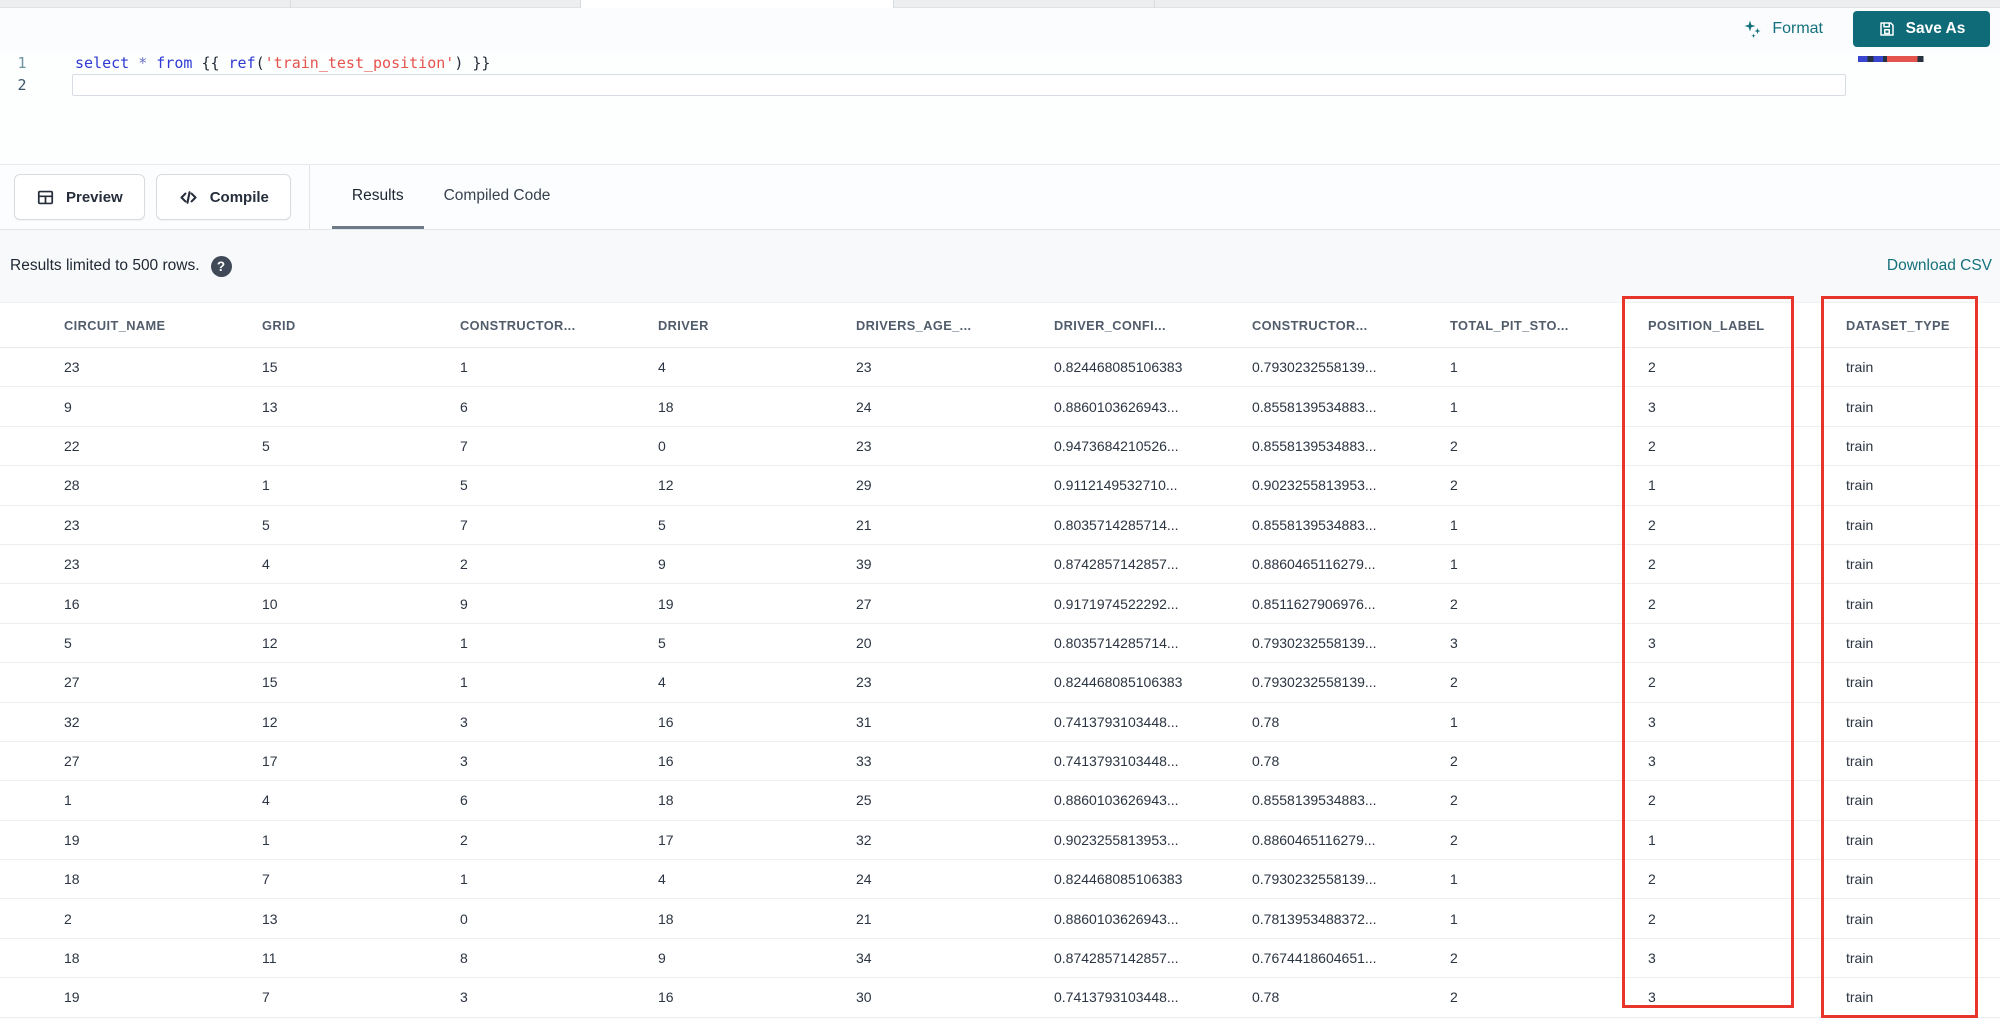 The height and width of the screenshot is (1020, 2000). I want to click on preview-button: Preview, so click(79, 197).